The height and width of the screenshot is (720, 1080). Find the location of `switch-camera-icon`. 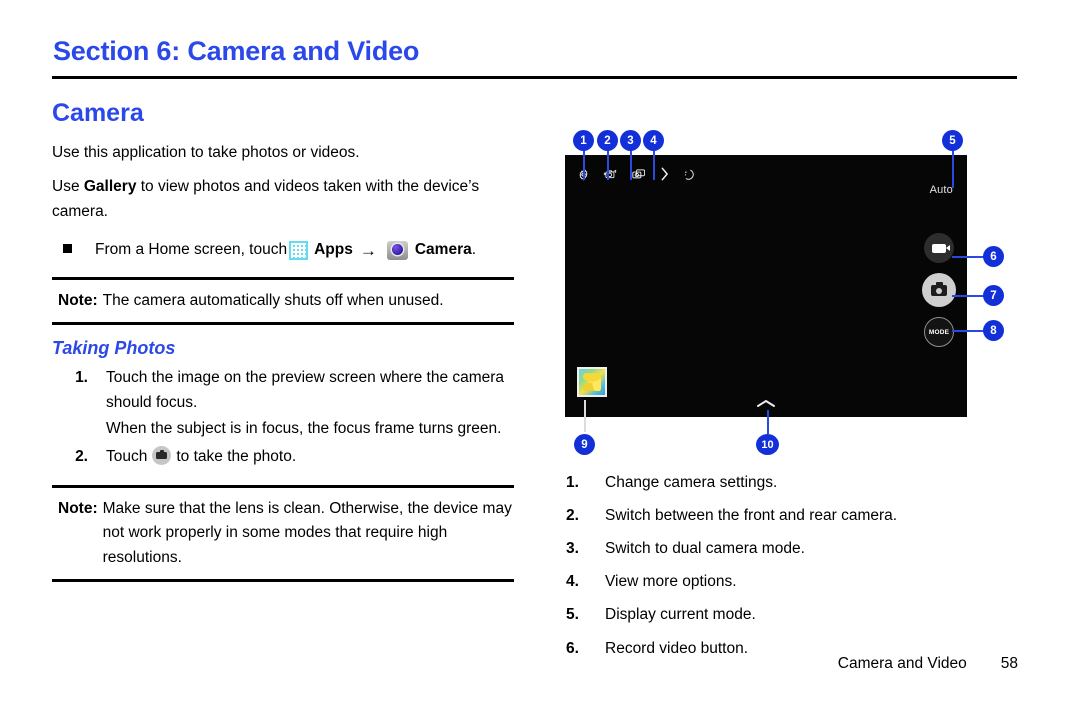

switch-camera-icon is located at coordinates (610, 174).